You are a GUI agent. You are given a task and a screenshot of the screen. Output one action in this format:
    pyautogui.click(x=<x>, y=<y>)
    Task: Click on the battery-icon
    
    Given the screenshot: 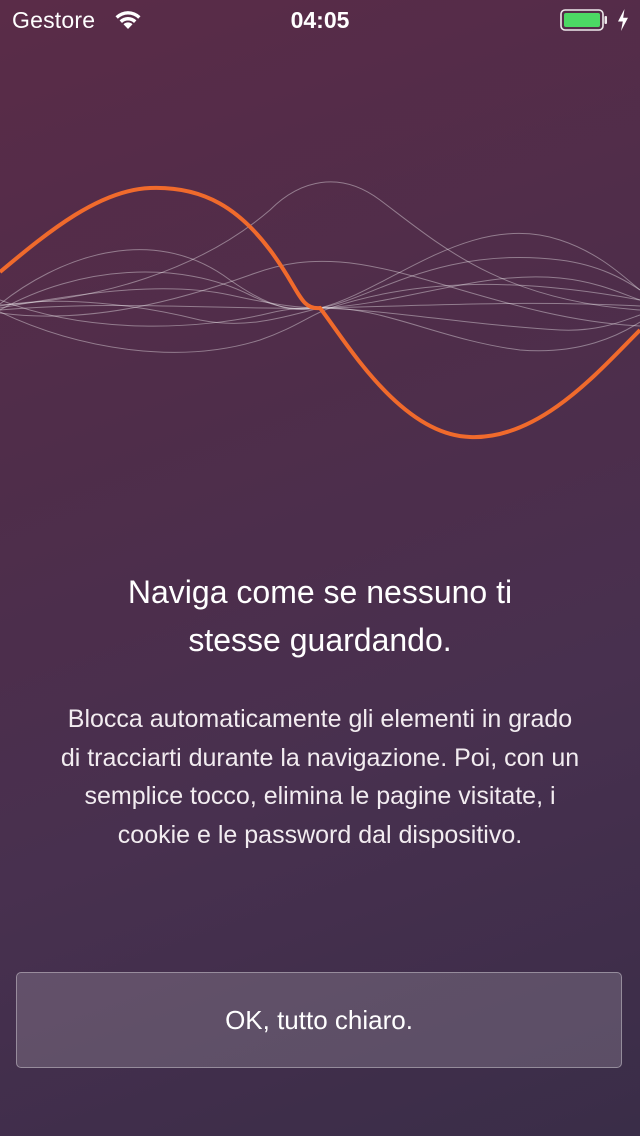 What is the action you would take?
    pyautogui.click(x=583, y=20)
    